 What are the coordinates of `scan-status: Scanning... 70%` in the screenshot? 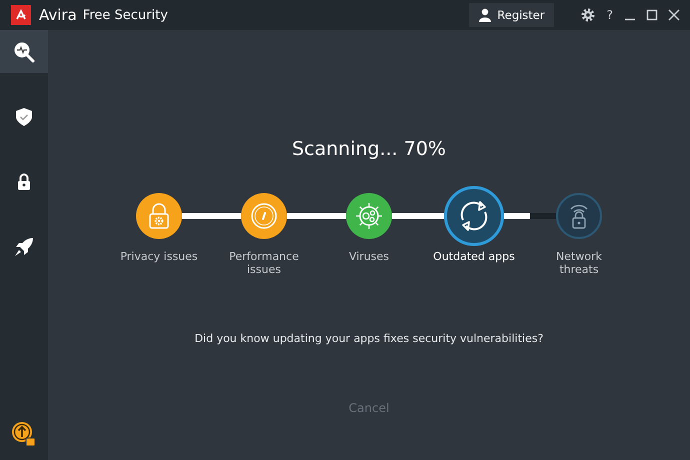 It's located at (369, 149).